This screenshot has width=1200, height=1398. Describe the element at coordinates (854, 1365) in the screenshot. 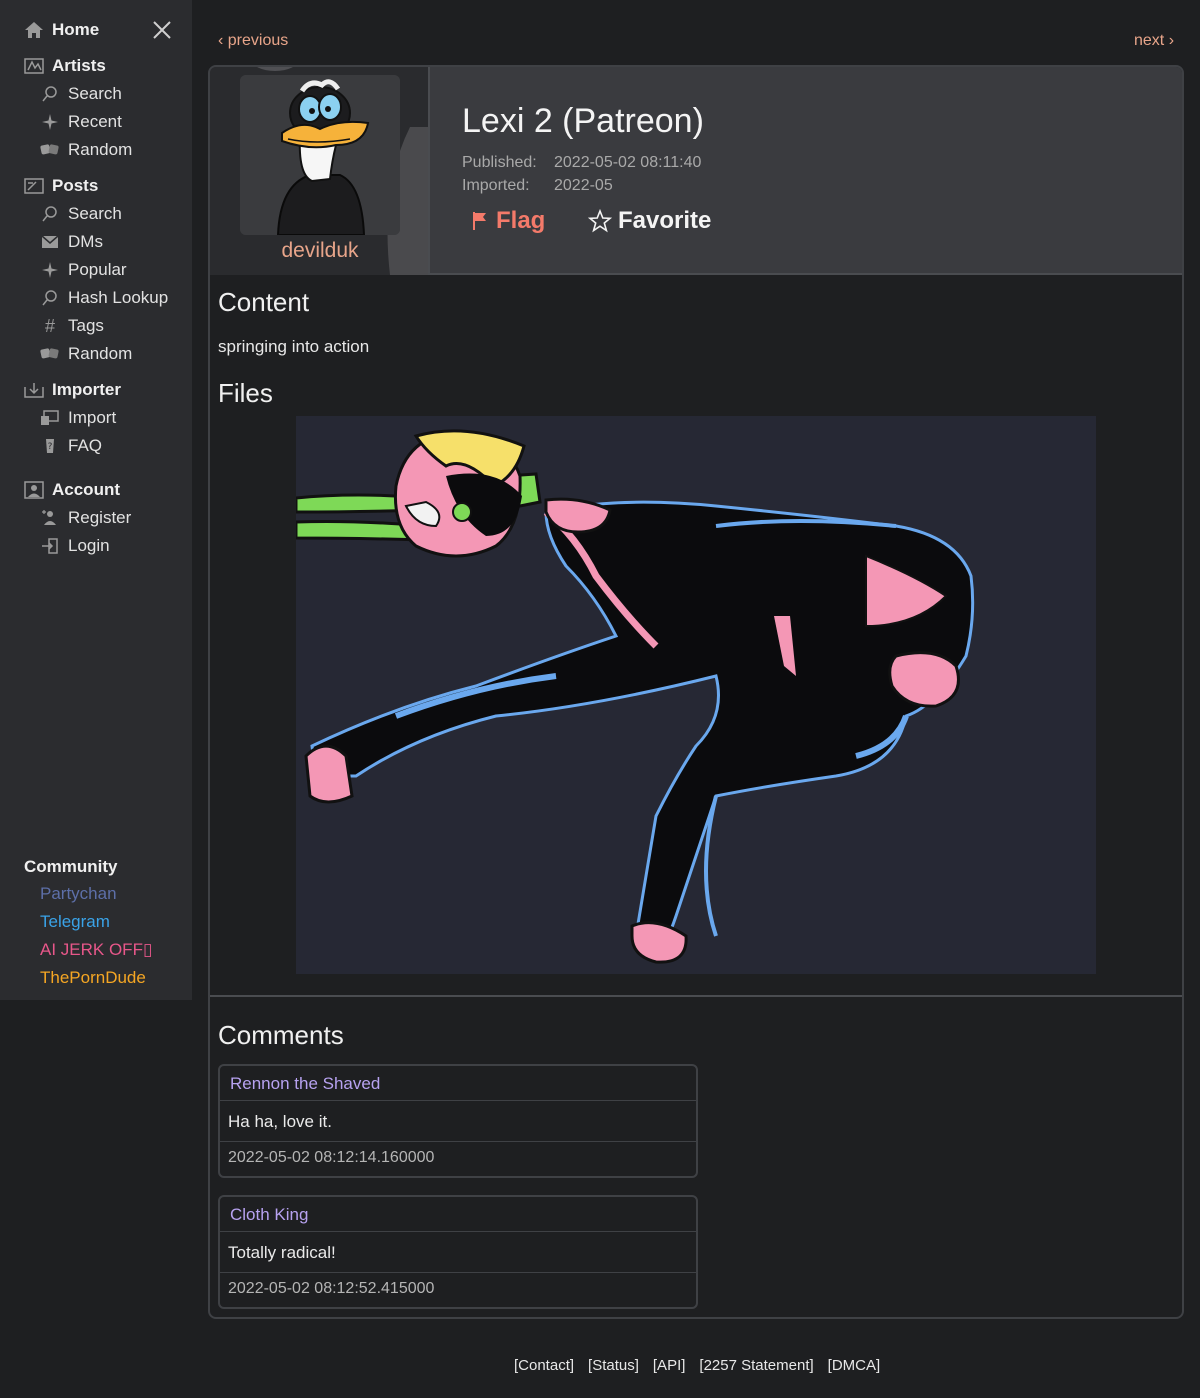

I see `footer-link-dmca: [DMCA]` at that location.